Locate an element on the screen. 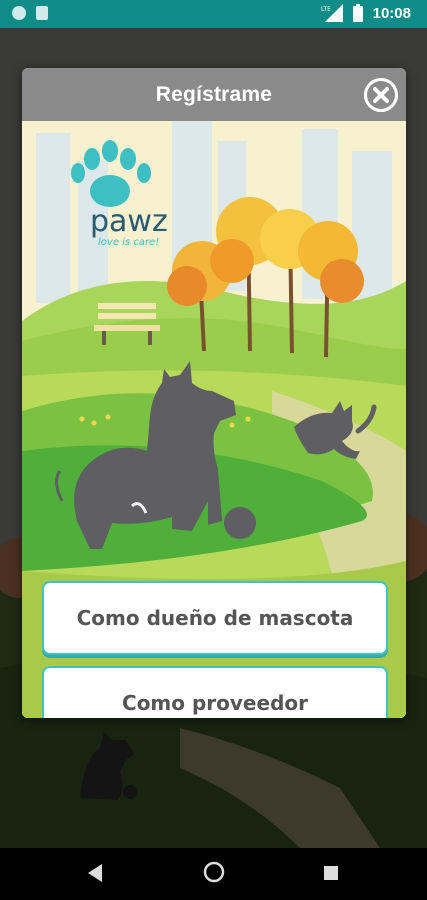 This screenshot has height=900, width=427. status-bar: LTE 10:08 is located at coordinates (213, 14).